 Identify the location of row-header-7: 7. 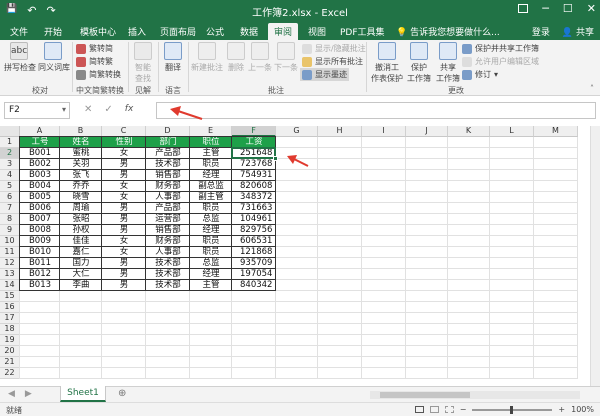
(10, 208).